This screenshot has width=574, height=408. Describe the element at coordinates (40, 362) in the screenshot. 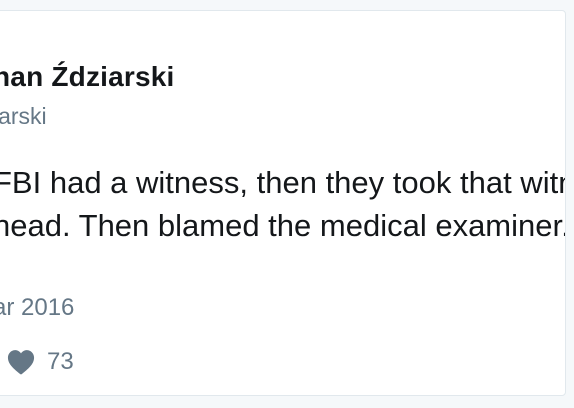

I see `like-button: 73` at that location.